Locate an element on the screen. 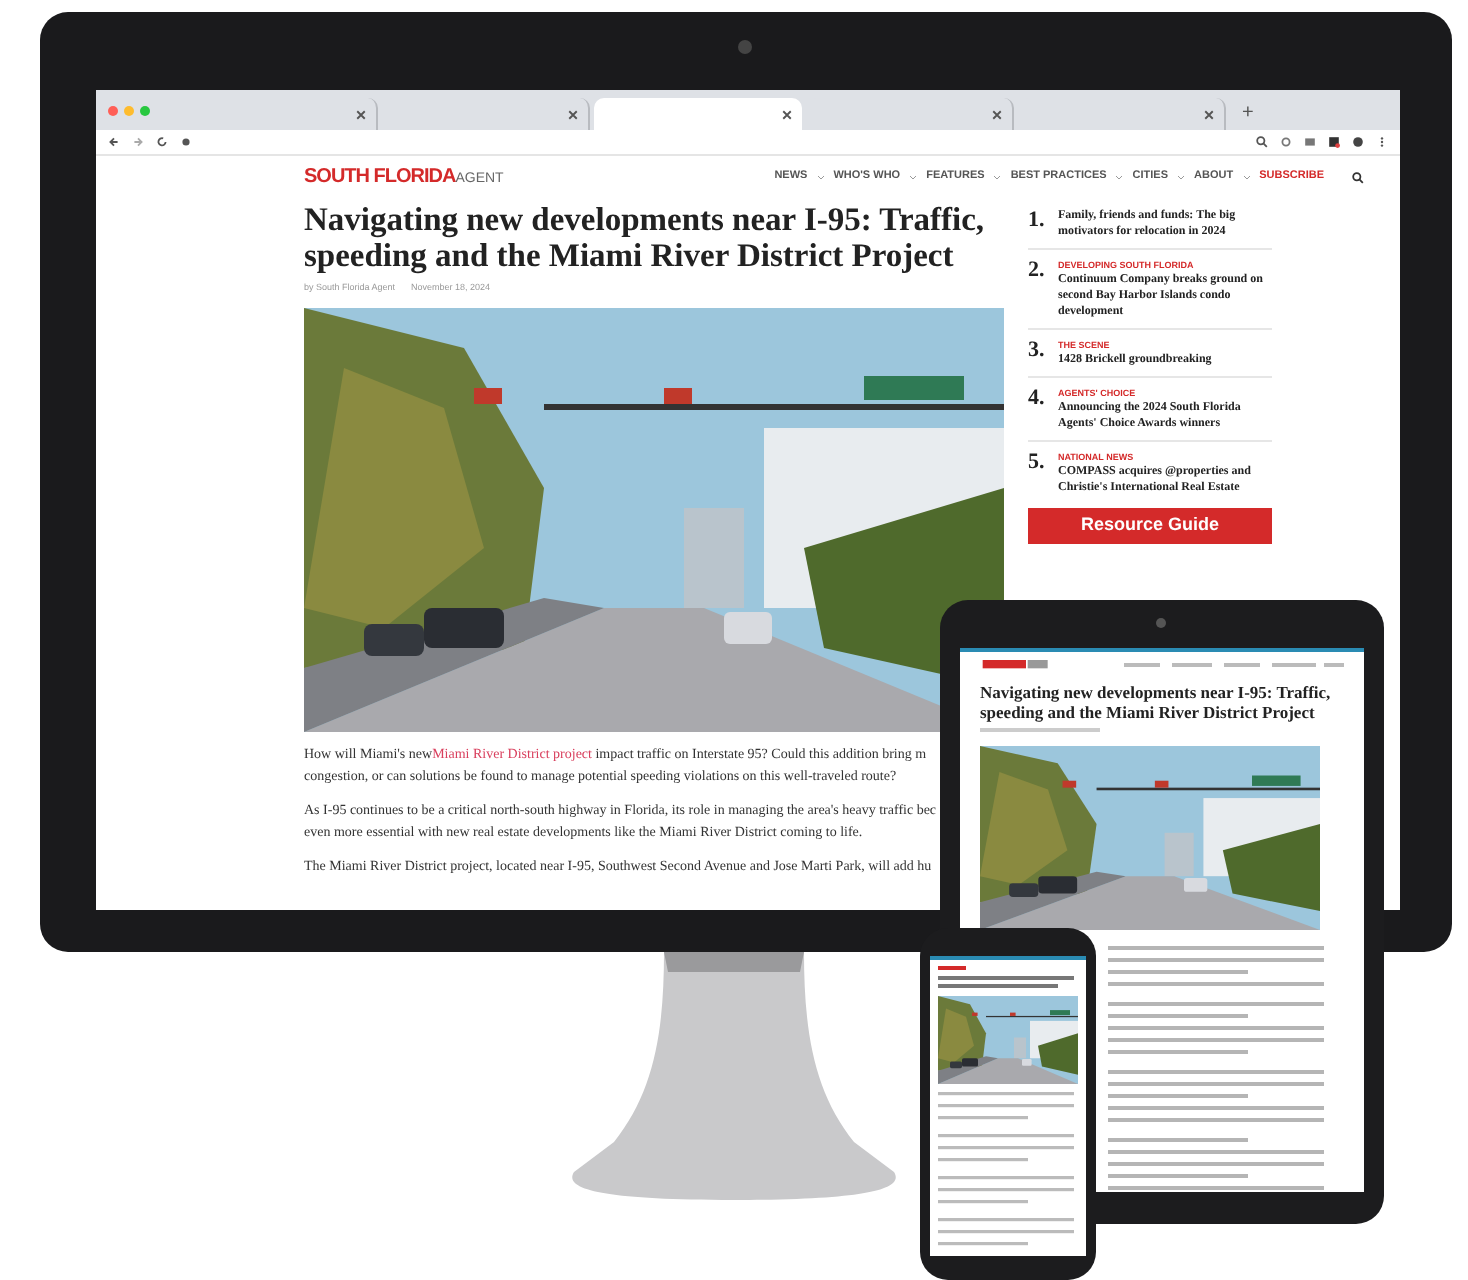  screen-icon is located at coordinates (1310, 142).